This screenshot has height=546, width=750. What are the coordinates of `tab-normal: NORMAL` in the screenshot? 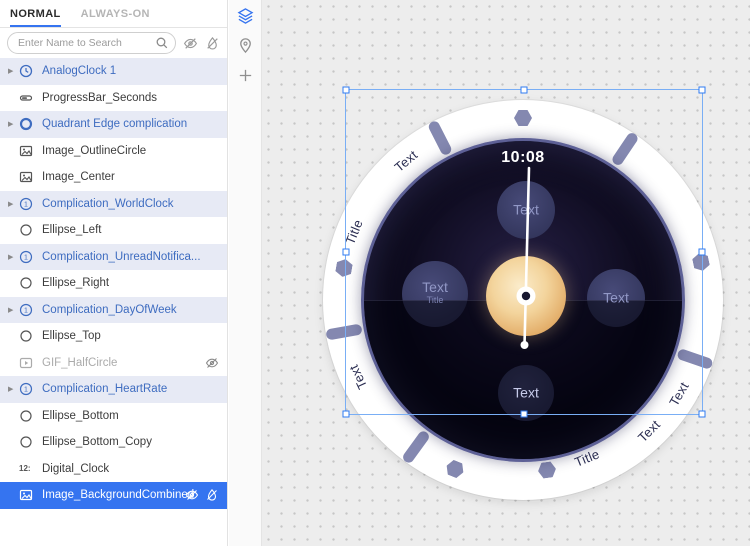 It's located at (35, 13).